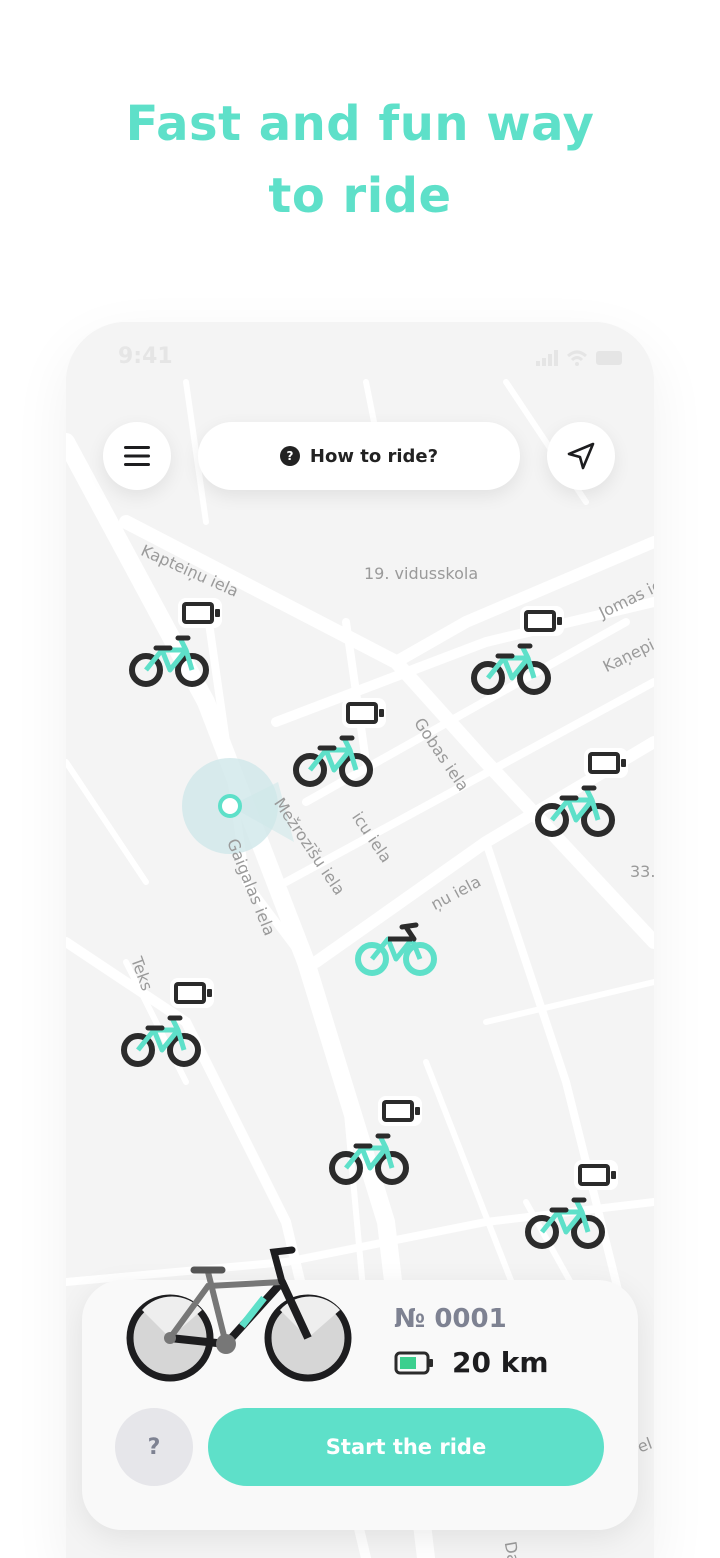 The width and height of the screenshot is (720, 1558). What do you see at coordinates (360, 358) in the screenshot?
I see `status-bar: 9:41` at bounding box center [360, 358].